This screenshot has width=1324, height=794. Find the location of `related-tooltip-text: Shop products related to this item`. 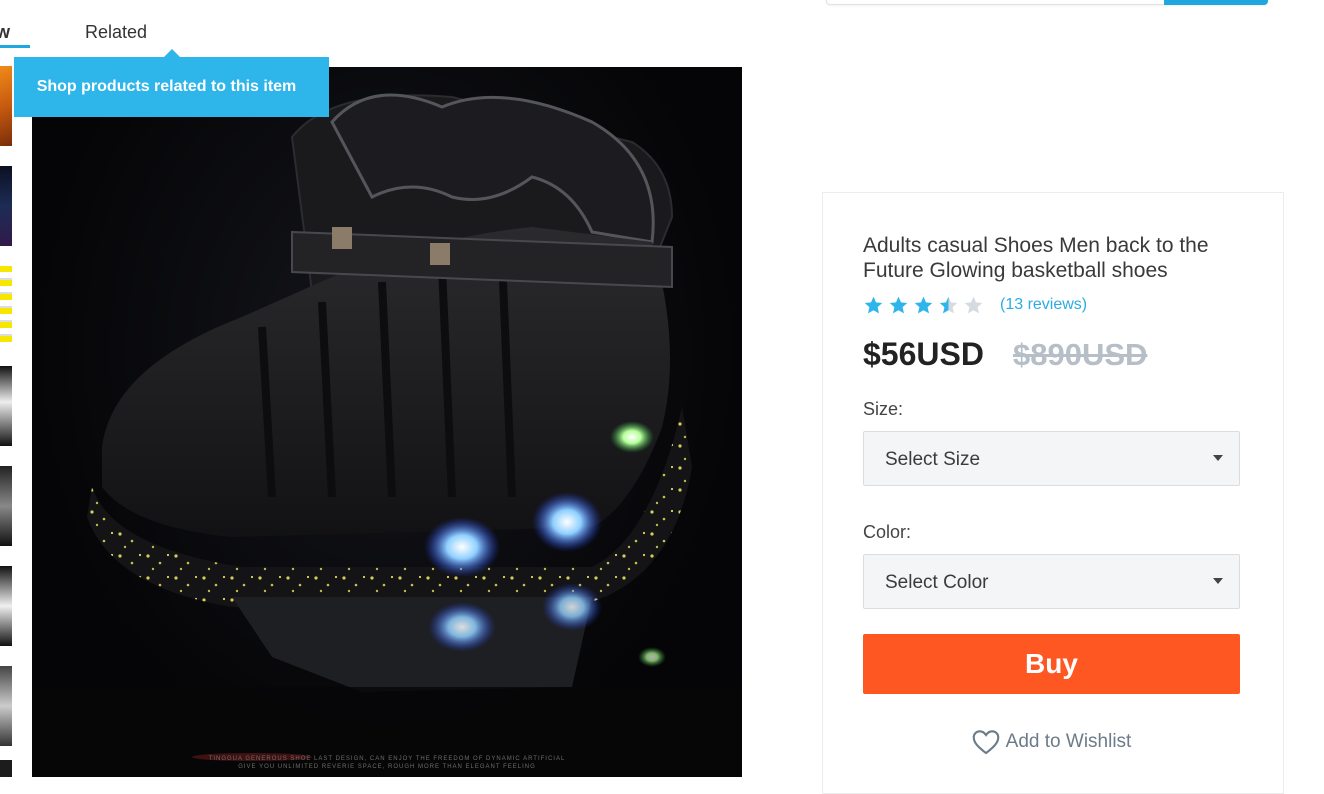

related-tooltip-text: Shop products related to this item is located at coordinates (166, 86).